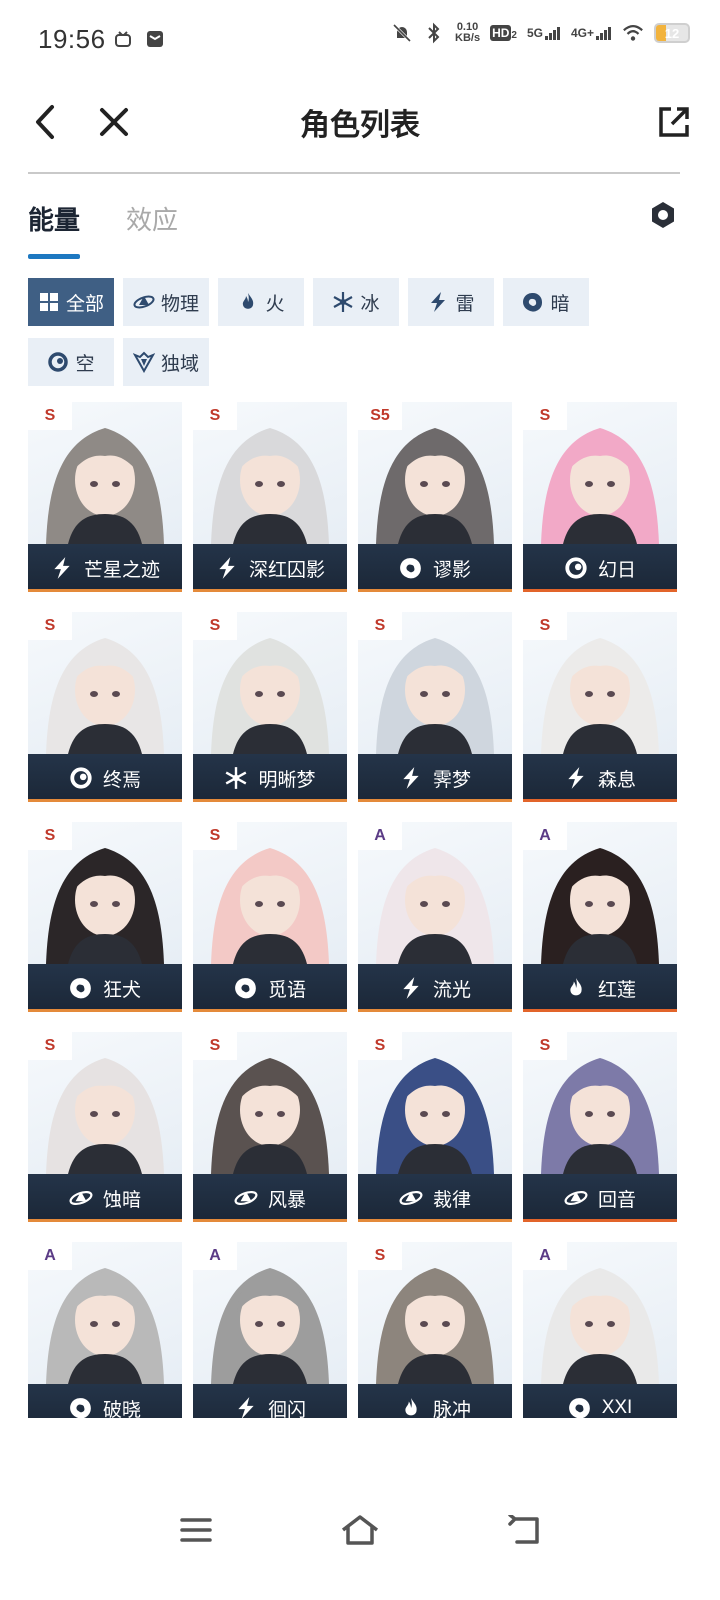  Describe the element at coordinates (248, 301) in the screenshot. I see `fire-icon` at that location.